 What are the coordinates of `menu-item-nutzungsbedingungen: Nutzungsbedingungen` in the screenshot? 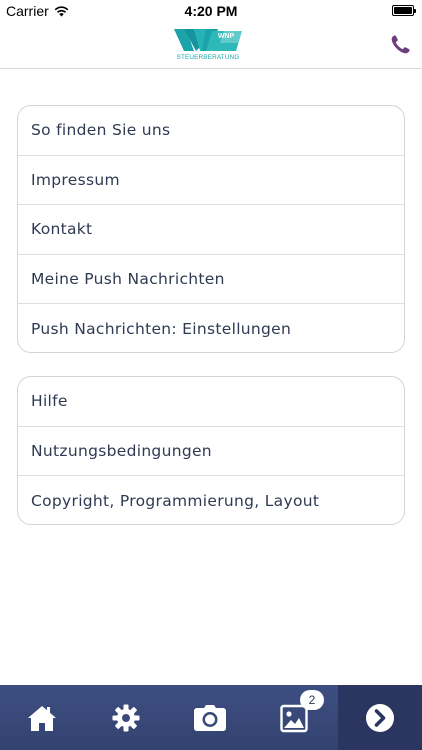 It's located at (211, 452).